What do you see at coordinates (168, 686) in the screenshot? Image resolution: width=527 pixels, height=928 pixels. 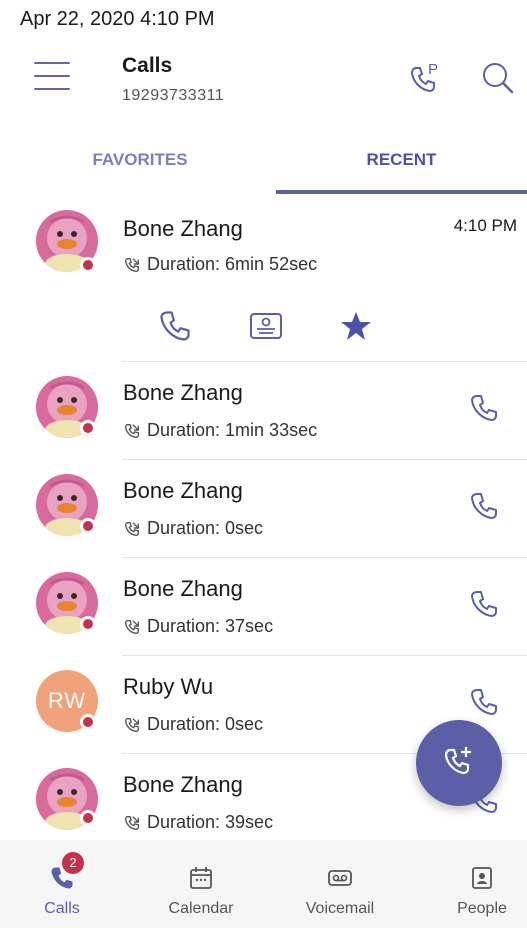 I see `caller-name: Ruby Wu` at bounding box center [168, 686].